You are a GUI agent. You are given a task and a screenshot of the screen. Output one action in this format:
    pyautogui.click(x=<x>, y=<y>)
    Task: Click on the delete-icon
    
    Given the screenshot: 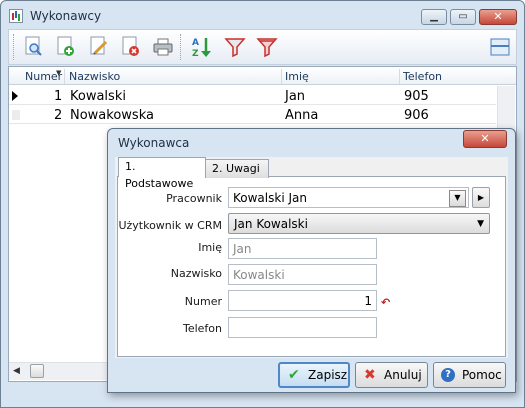 What is the action you would take?
    pyautogui.click(x=130, y=46)
    